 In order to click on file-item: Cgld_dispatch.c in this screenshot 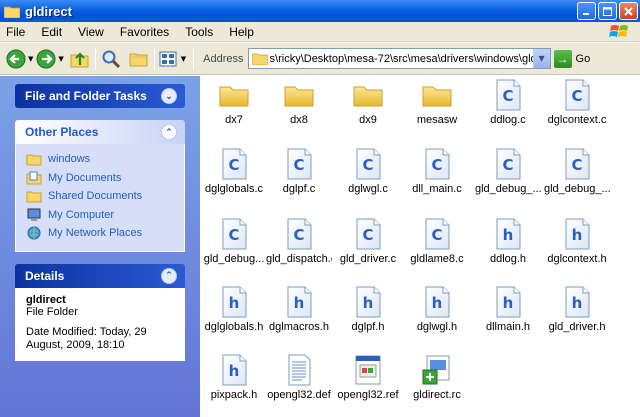, I will do `click(299, 241)`.